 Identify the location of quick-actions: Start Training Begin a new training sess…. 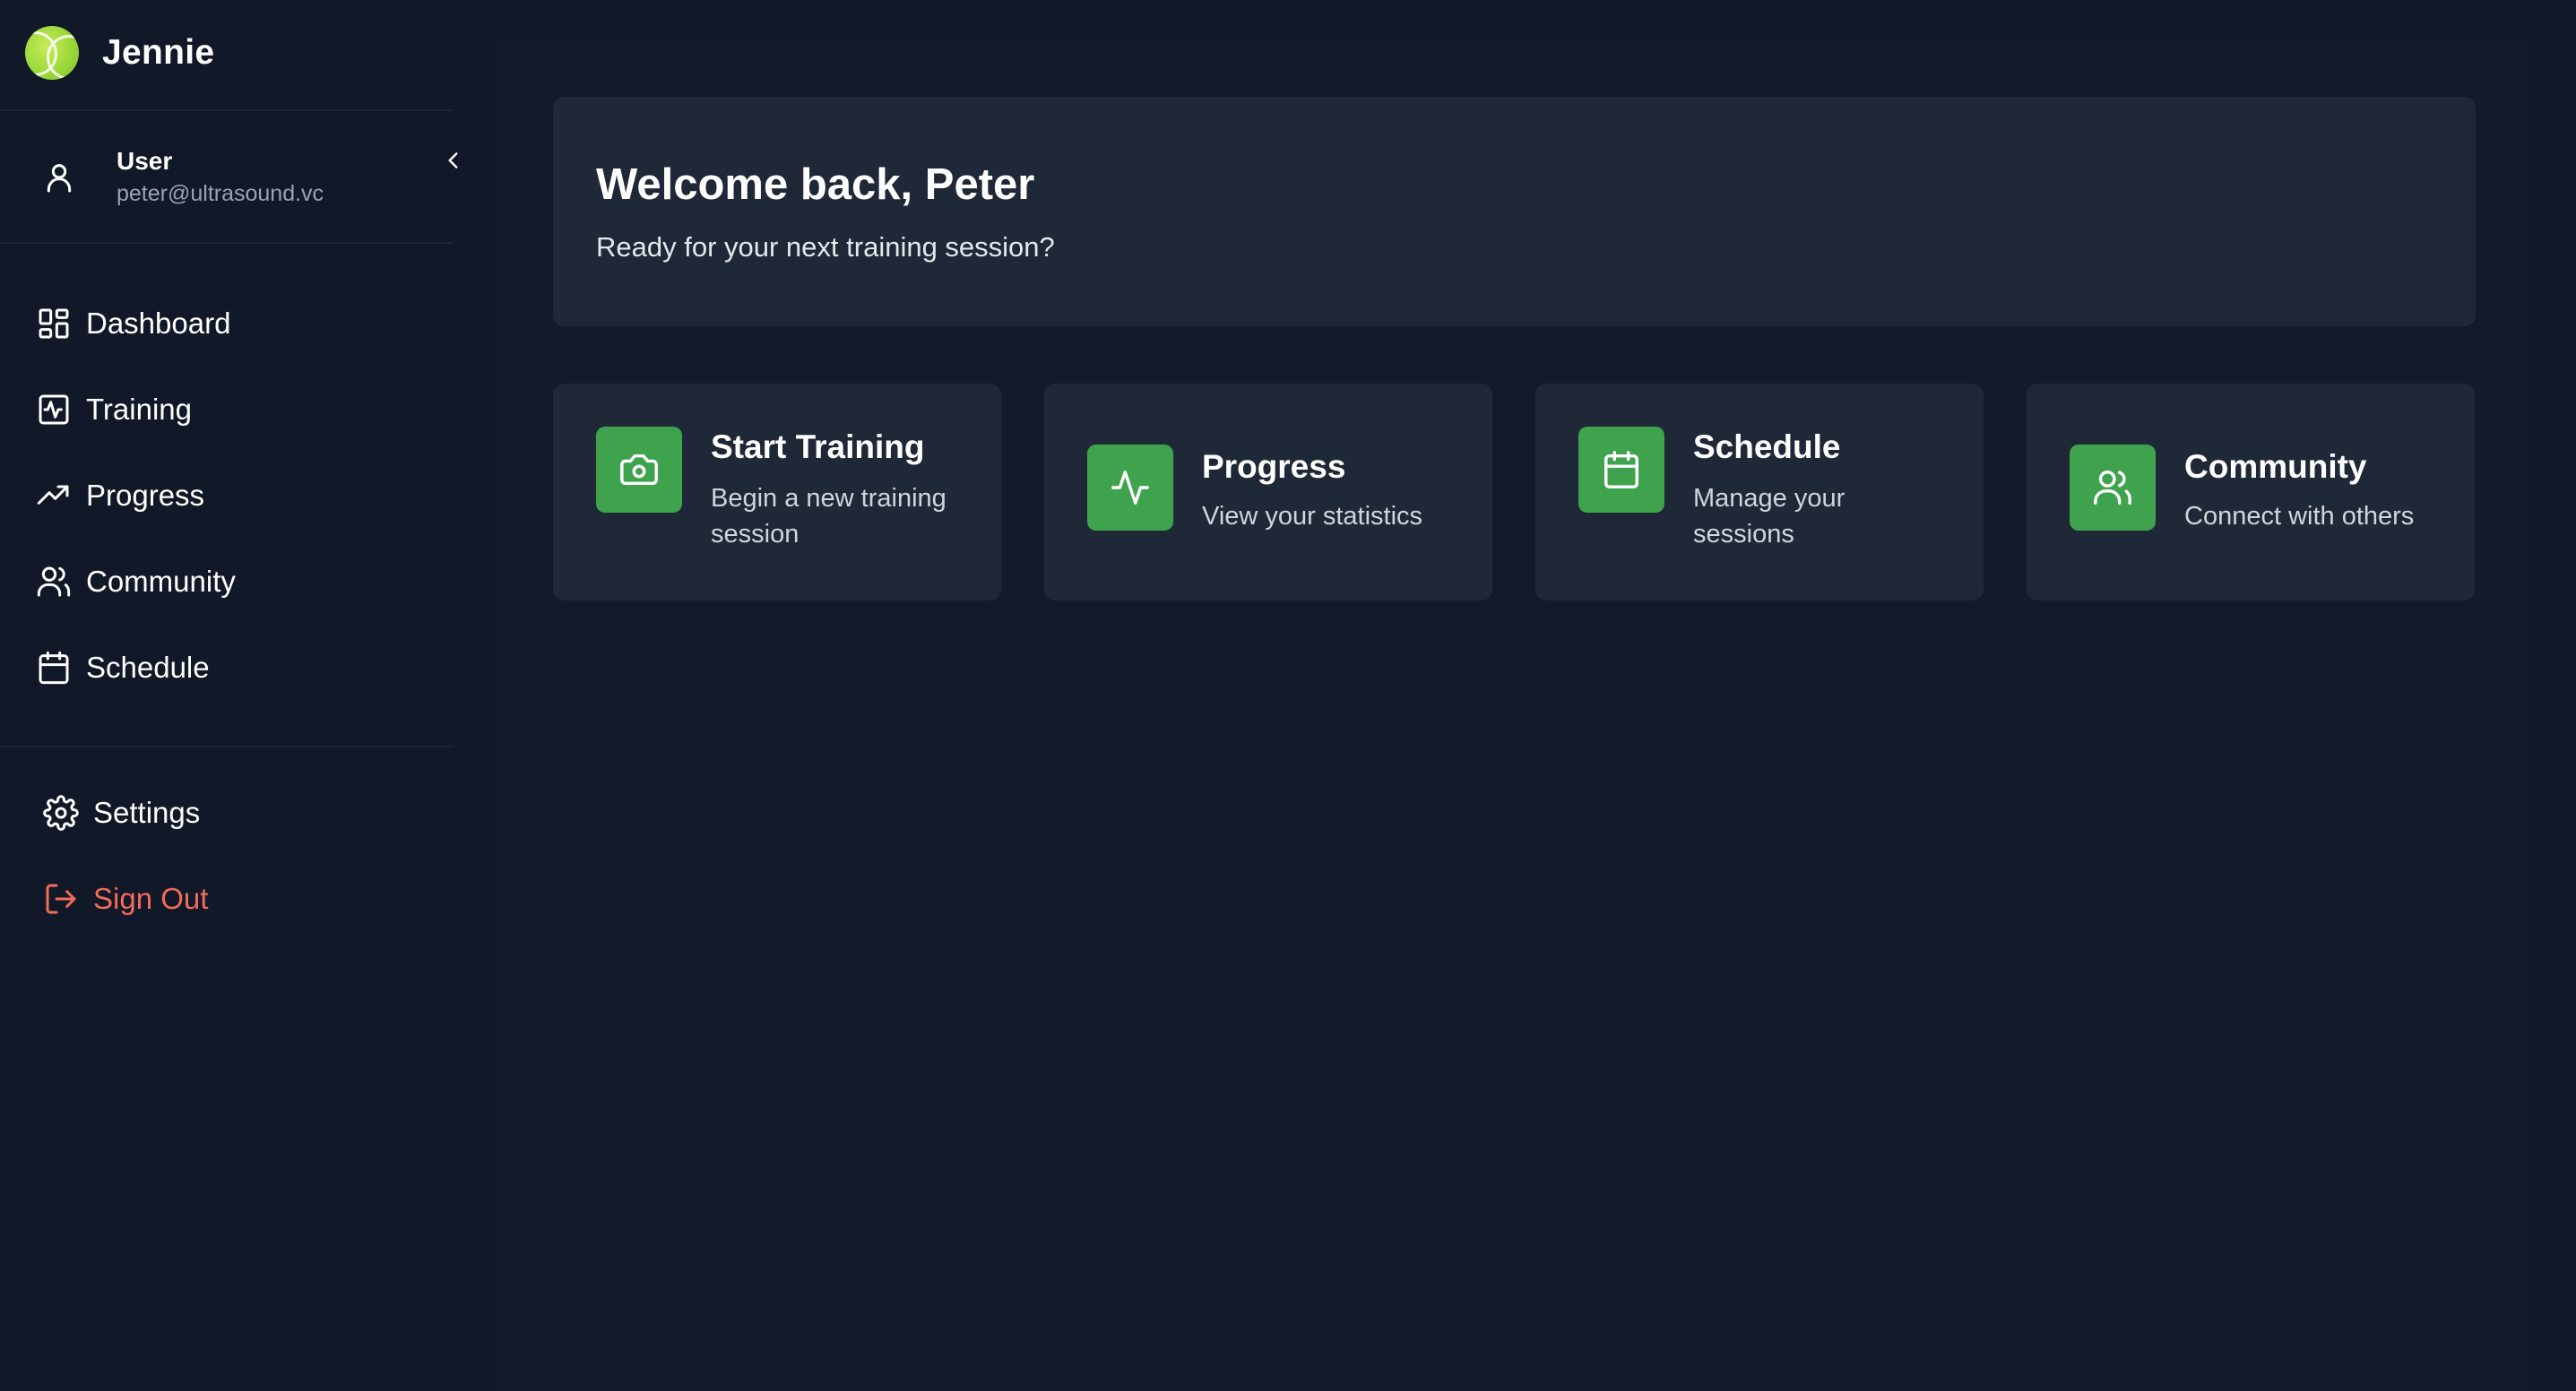
(1514, 492).